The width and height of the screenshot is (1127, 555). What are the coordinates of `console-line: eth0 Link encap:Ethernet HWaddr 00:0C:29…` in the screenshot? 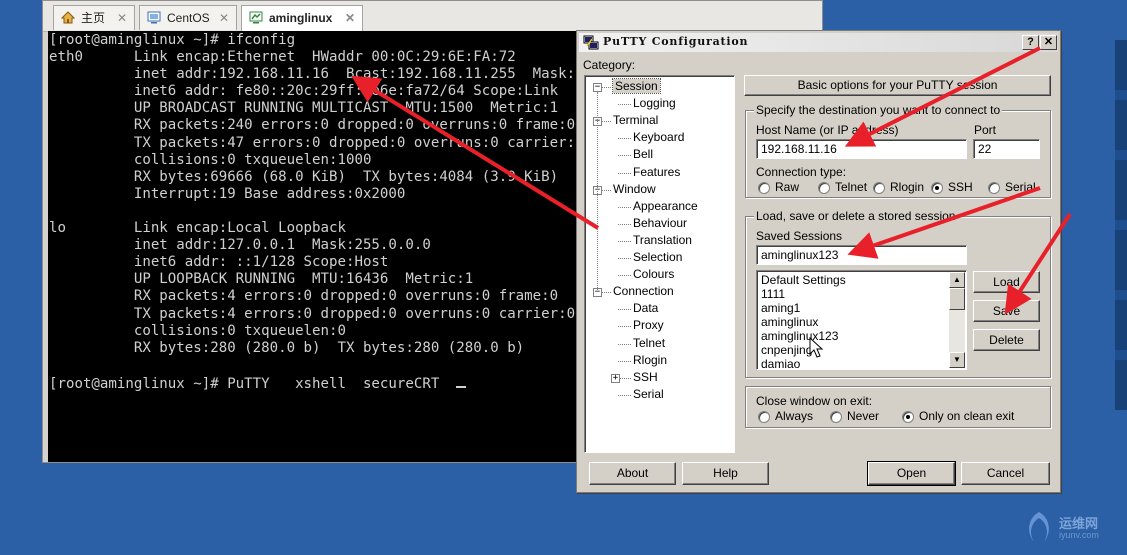 It's located at (282, 57).